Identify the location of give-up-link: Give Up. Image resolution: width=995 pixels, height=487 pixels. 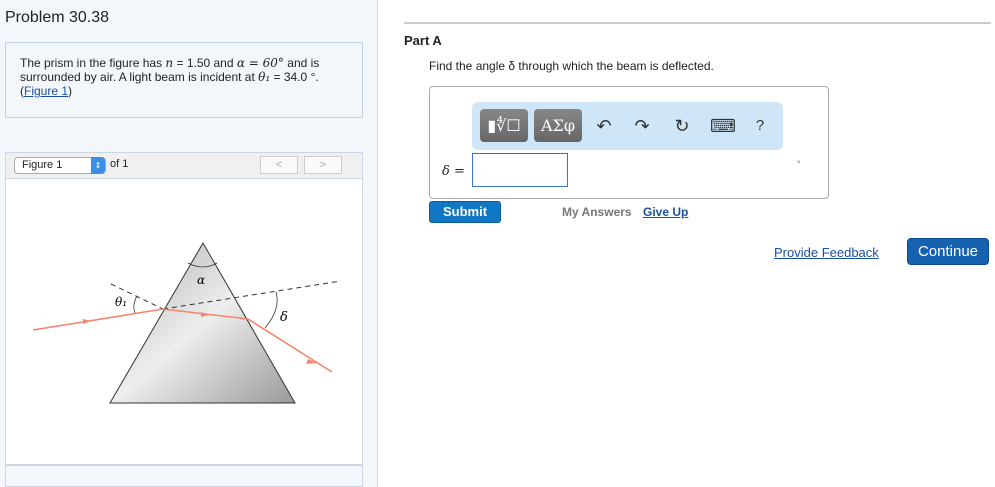
(665, 212).